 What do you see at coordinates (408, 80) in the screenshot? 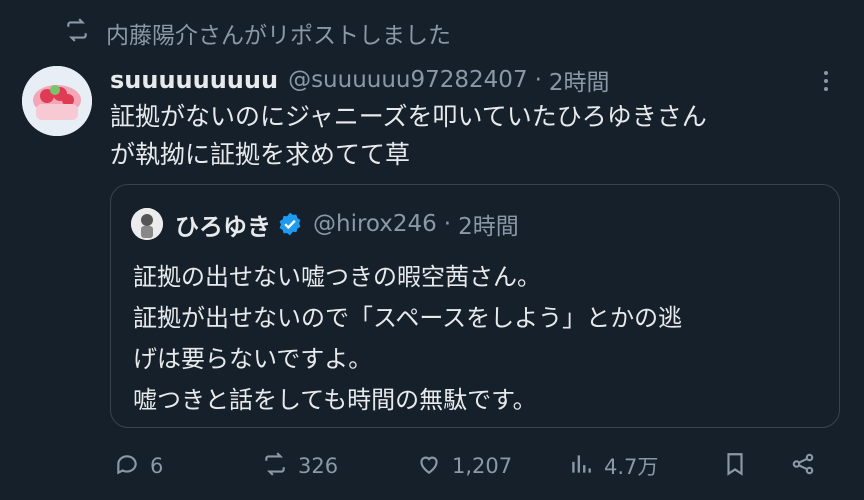
I see `author-handle: @suuuuuu97282407` at bounding box center [408, 80].